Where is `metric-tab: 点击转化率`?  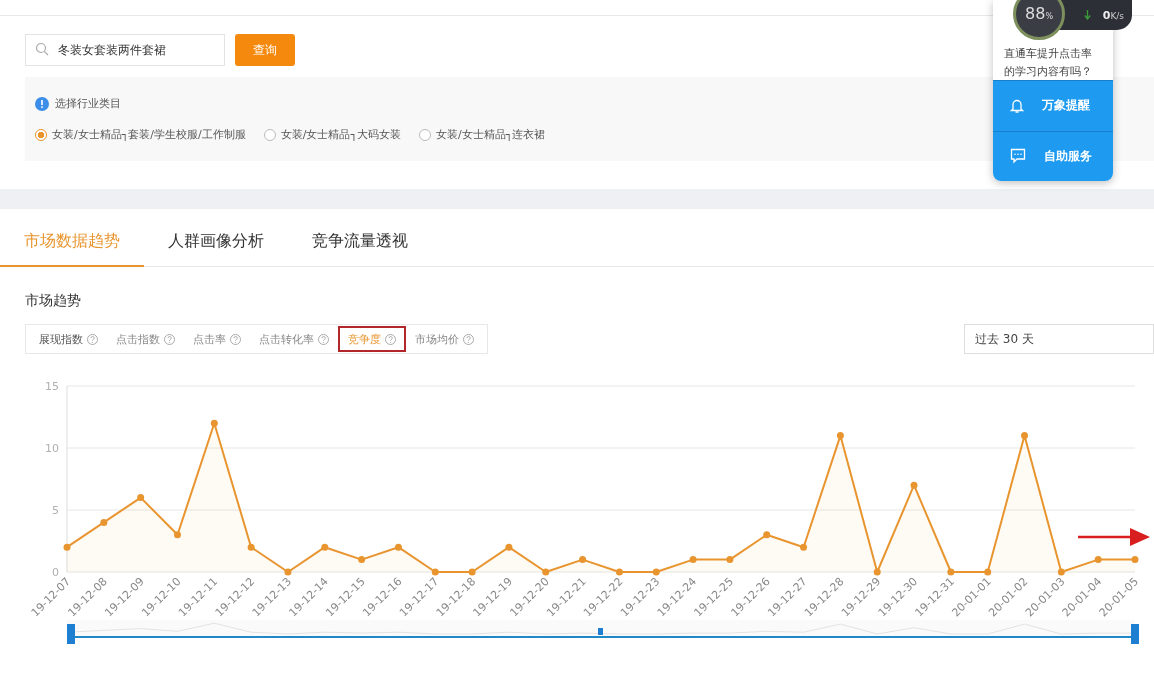 metric-tab: 点击转化率 is located at coordinates (294, 339).